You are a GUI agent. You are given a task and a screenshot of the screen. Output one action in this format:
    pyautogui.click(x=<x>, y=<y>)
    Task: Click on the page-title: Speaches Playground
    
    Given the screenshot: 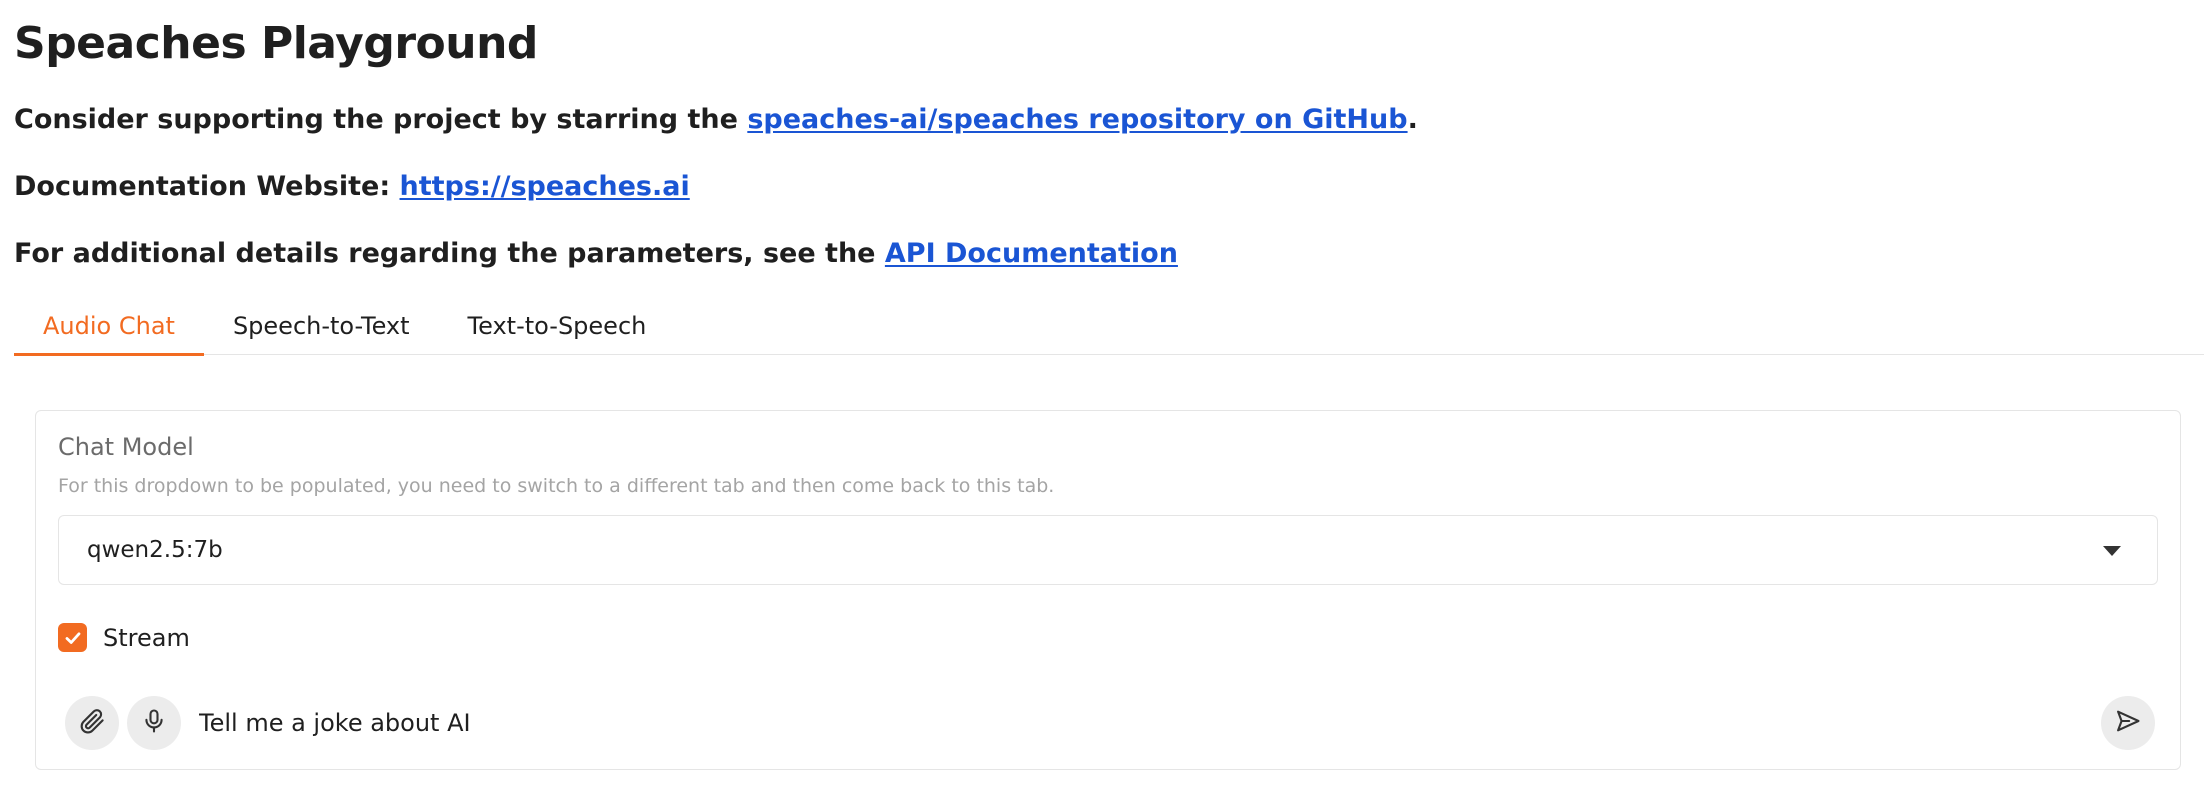 What is the action you would take?
    pyautogui.click(x=276, y=43)
    